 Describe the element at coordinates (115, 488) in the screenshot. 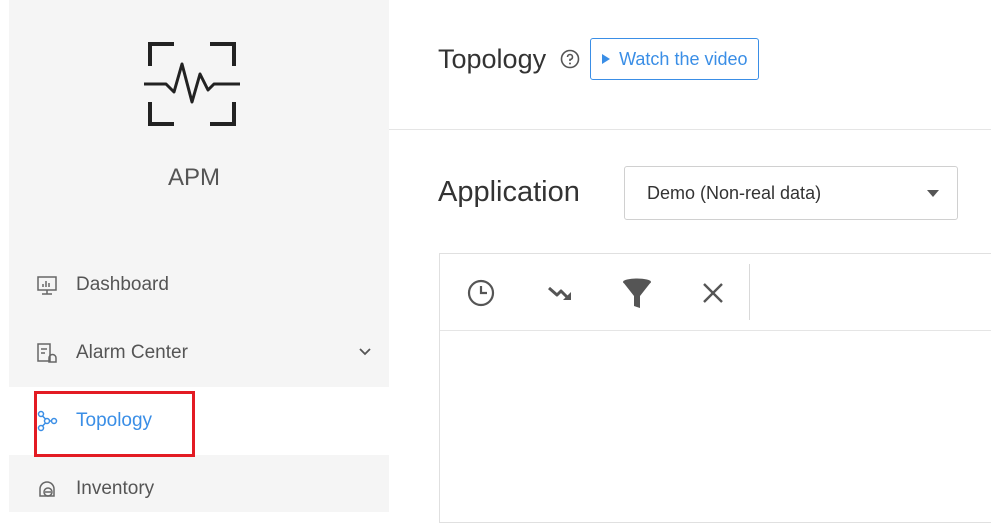

I see `sidebar-item-label: Inventory` at that location.